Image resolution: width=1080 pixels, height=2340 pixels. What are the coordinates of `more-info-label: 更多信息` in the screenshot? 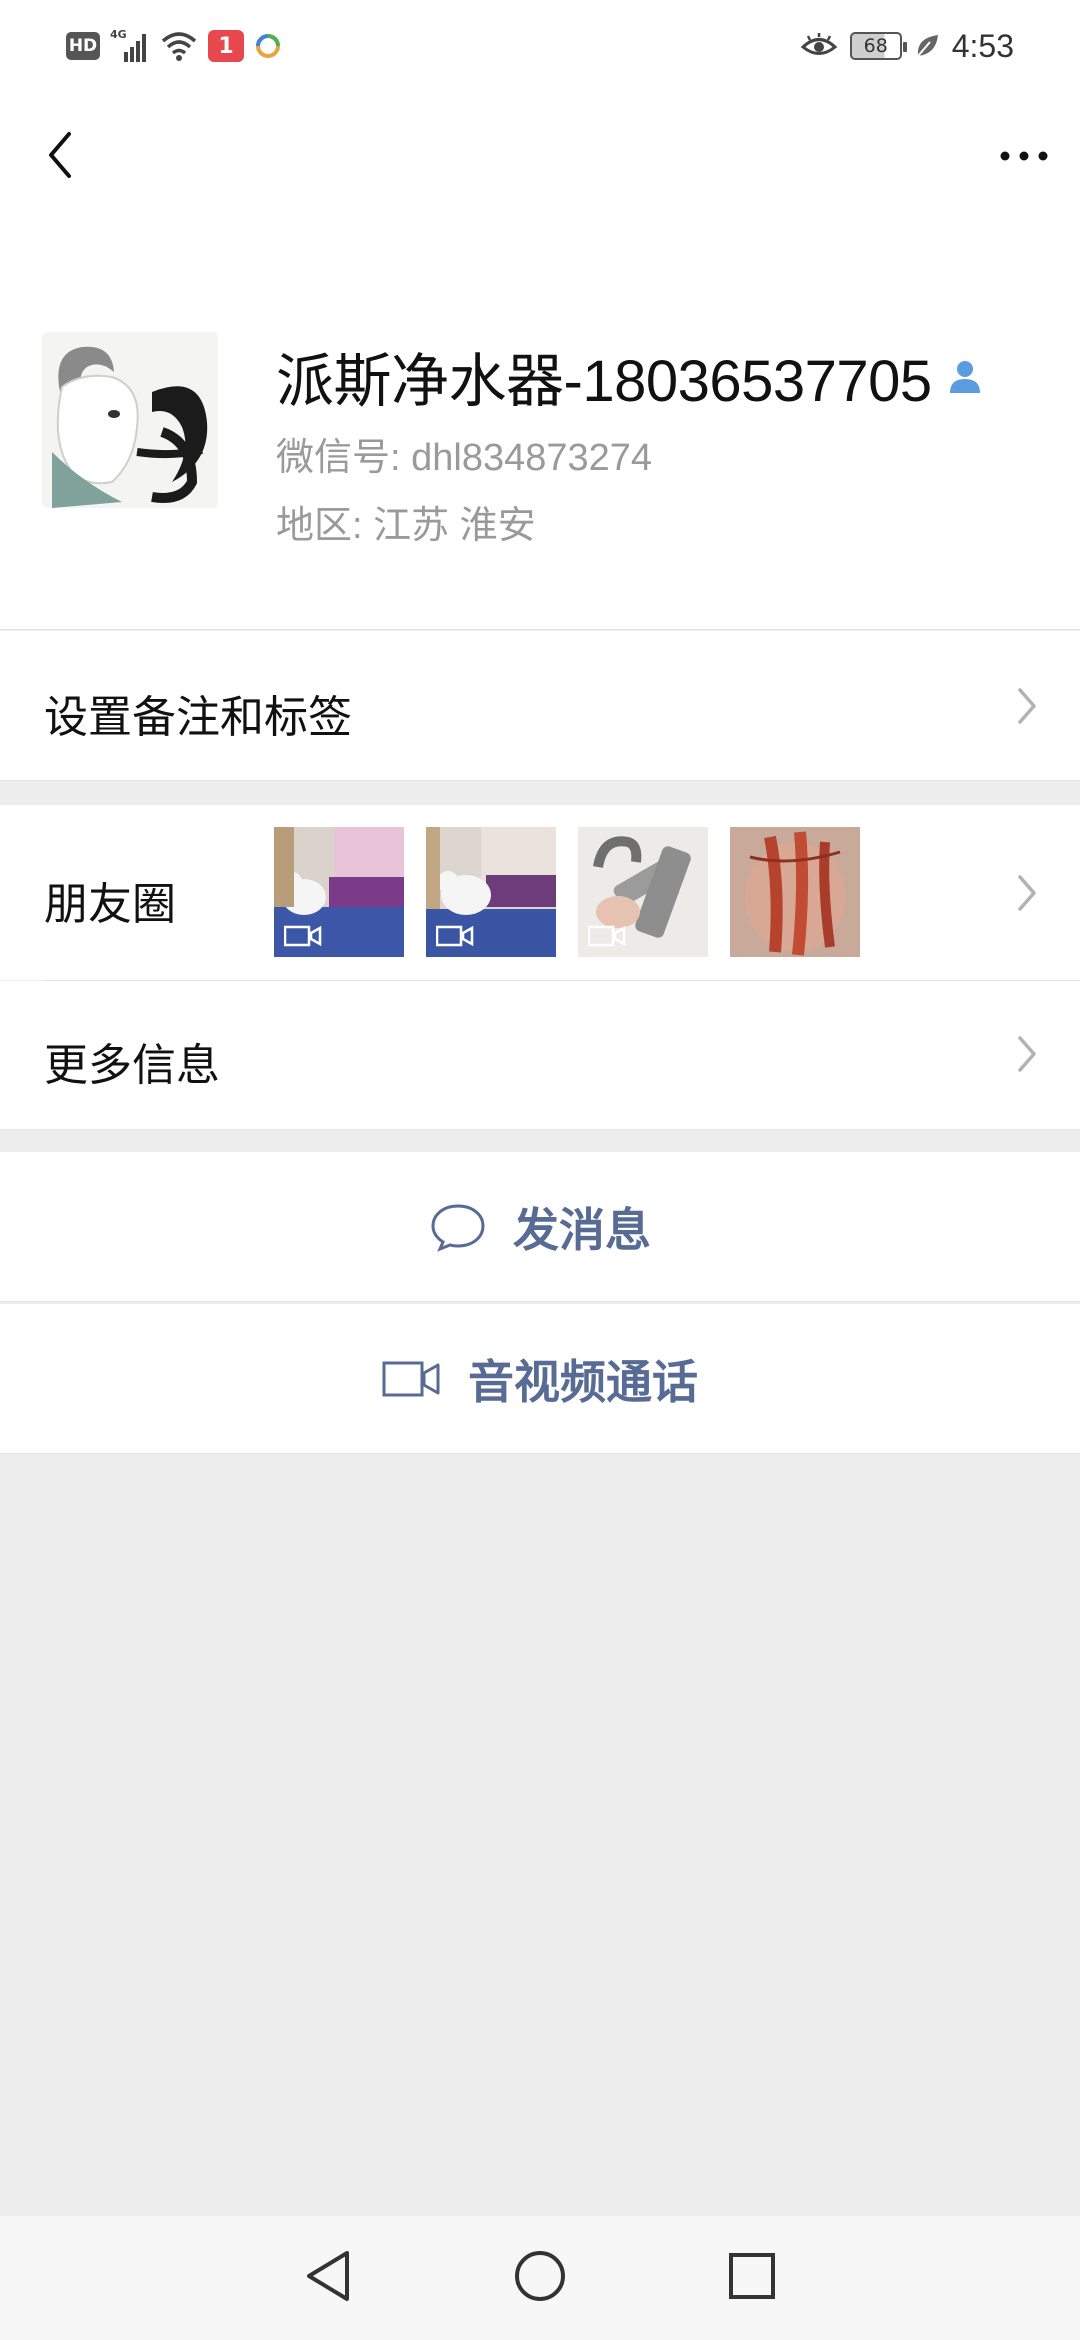 It's located at (132, 1065).